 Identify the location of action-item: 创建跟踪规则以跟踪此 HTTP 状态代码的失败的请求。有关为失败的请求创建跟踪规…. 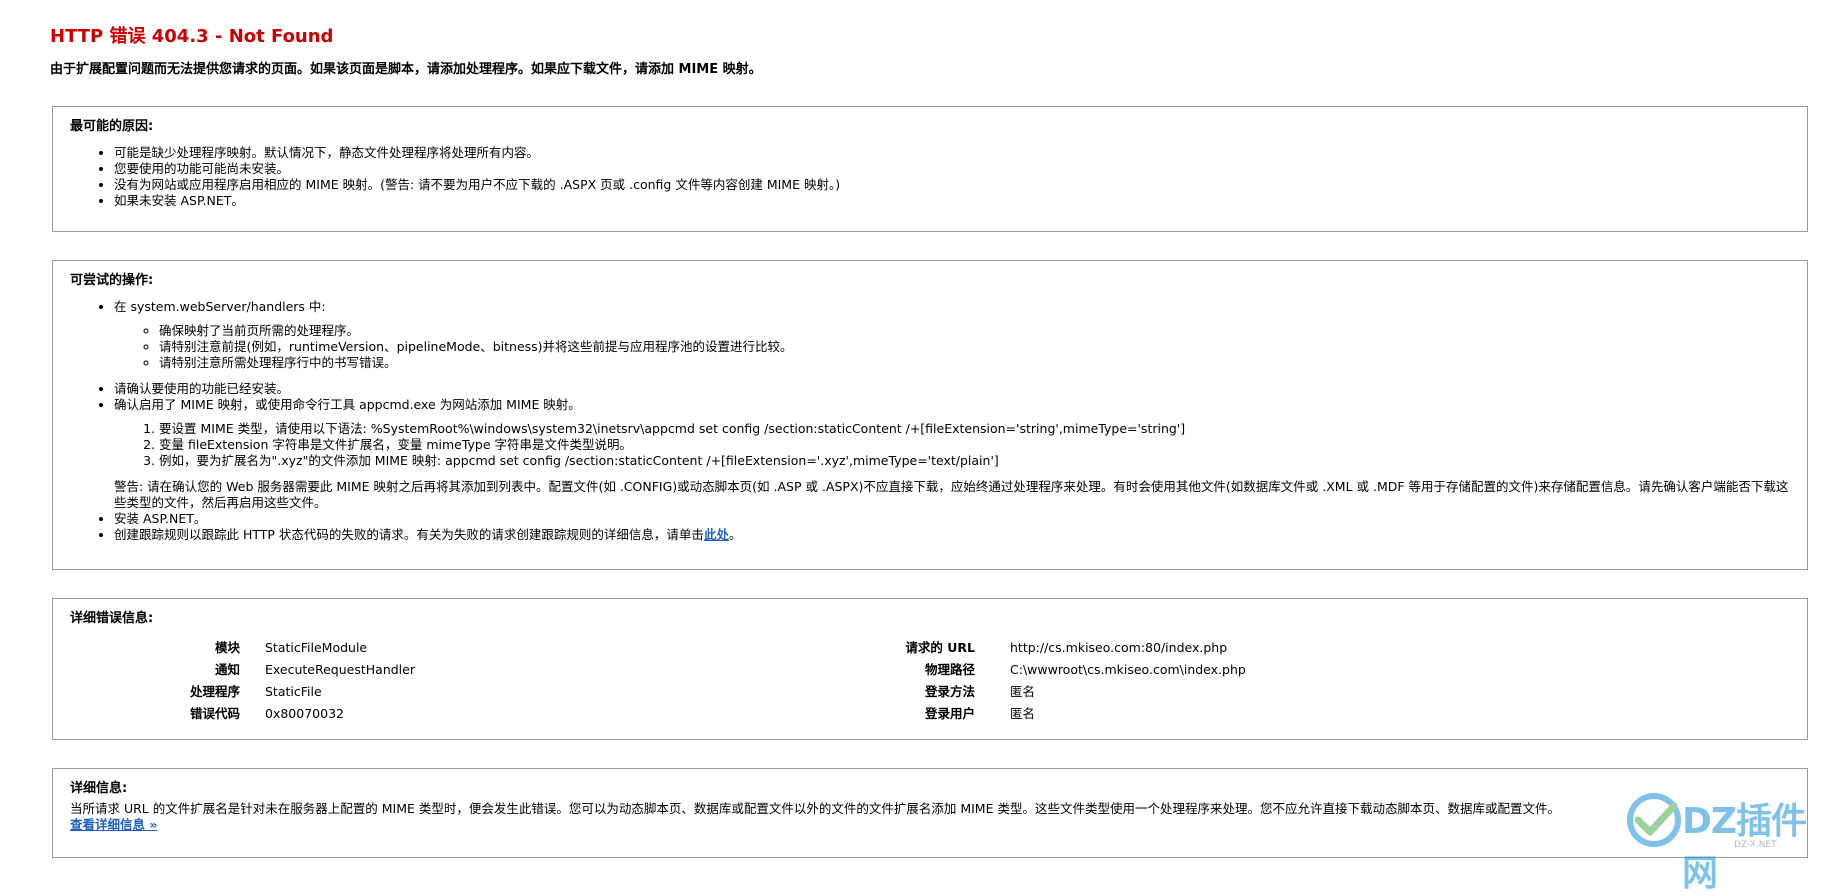
(952, 535).